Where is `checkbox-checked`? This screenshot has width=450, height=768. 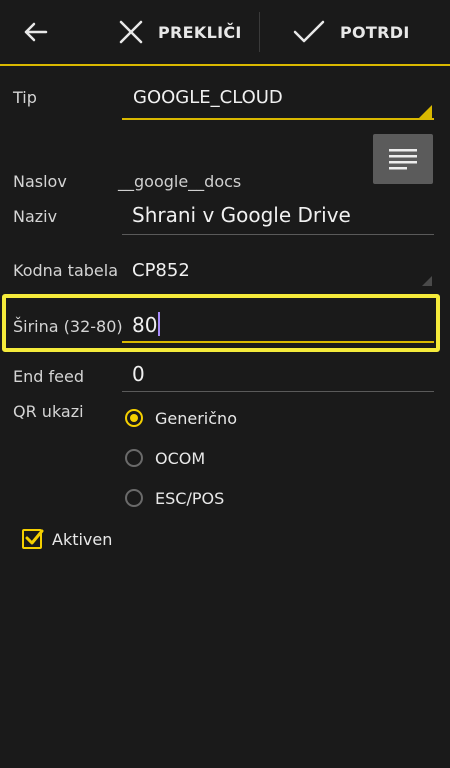 checkbox-checked is located at coordinates (33, 539).